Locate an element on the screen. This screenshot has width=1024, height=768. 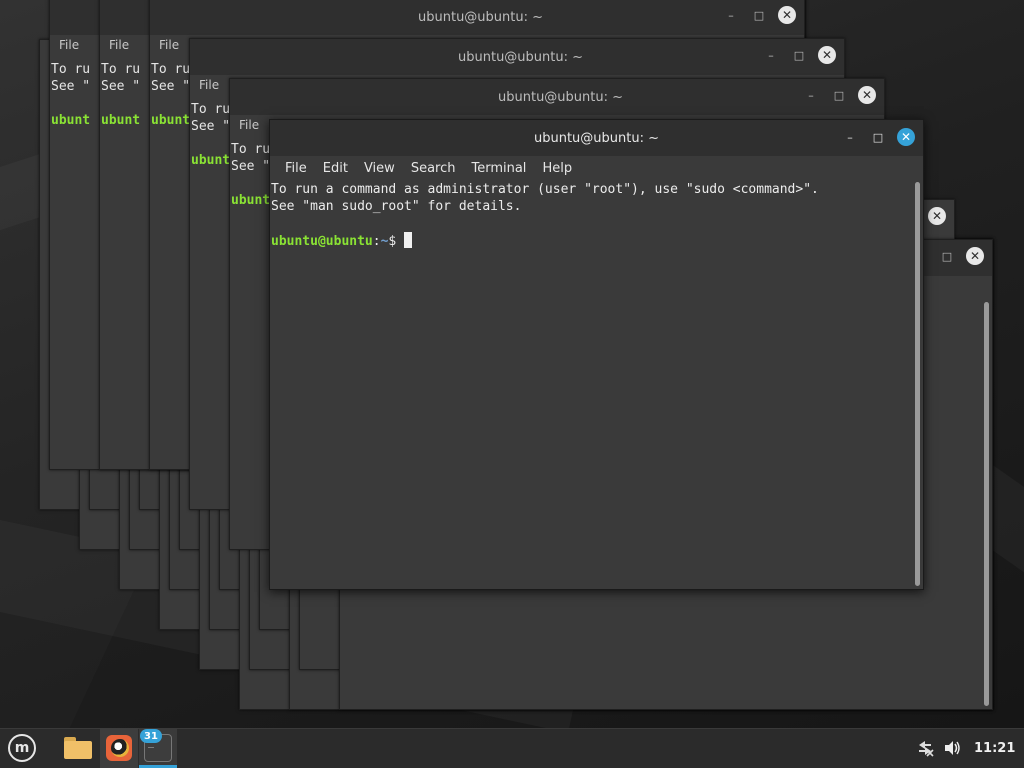
files-launcher is located at coordinates (78, 748).